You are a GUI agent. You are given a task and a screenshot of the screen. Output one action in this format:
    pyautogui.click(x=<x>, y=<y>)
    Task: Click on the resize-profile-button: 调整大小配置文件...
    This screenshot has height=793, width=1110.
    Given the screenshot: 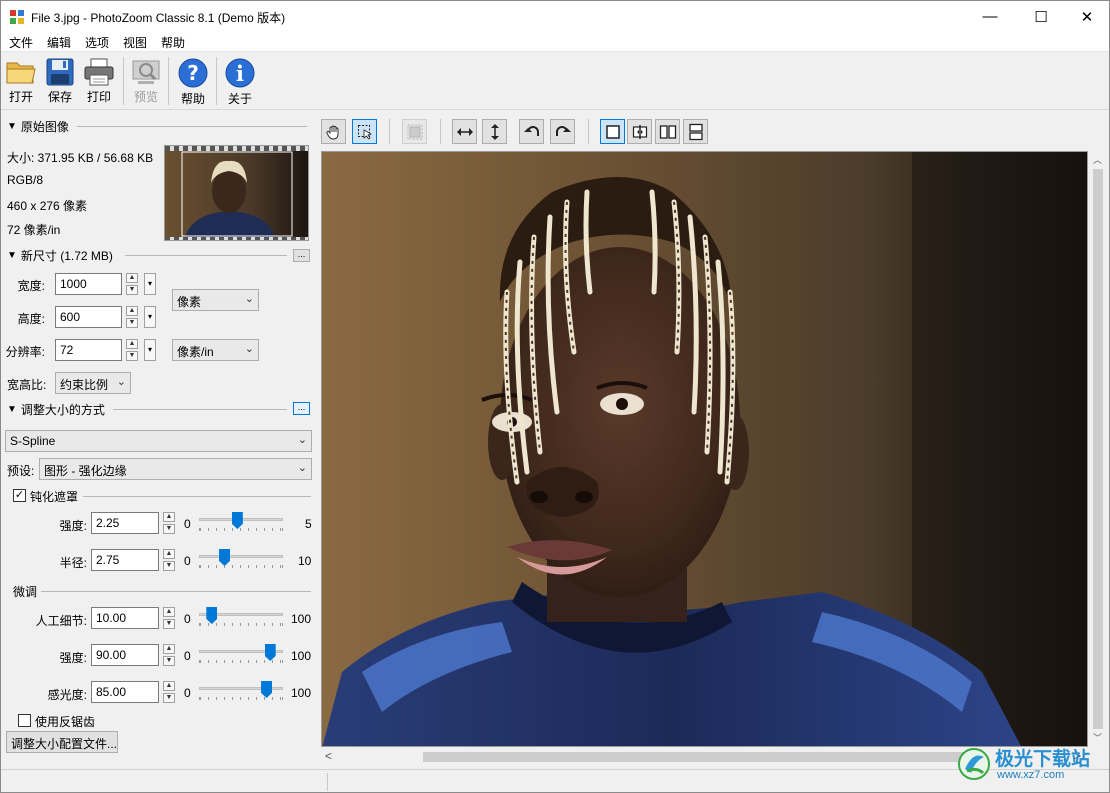 What is the action you would take?
    pyautogui.click(x=62, y=742)
    